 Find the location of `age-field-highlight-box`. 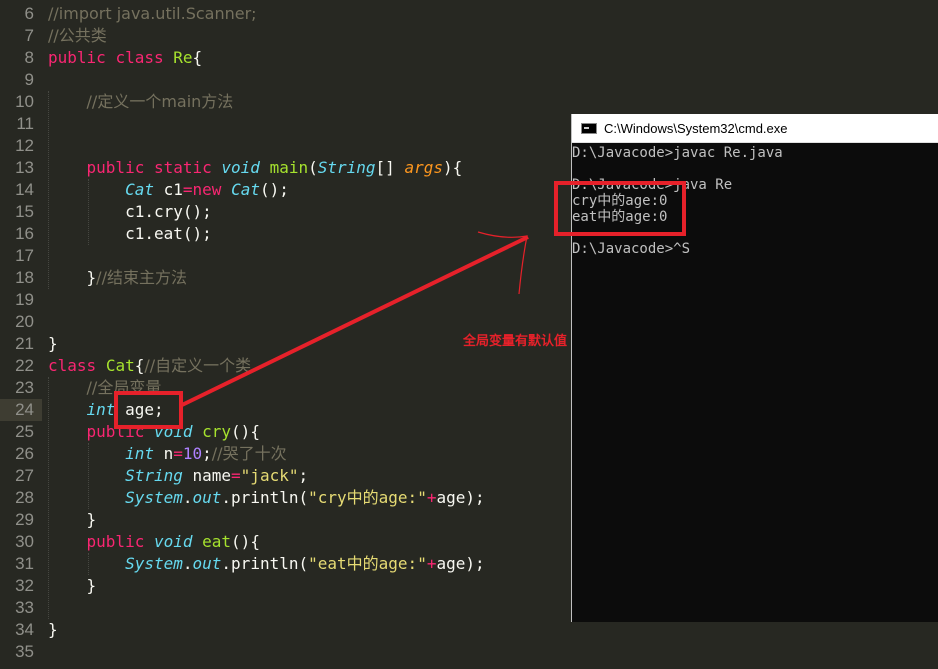

age-field-highlight-box is located at coordinates (148, 410).